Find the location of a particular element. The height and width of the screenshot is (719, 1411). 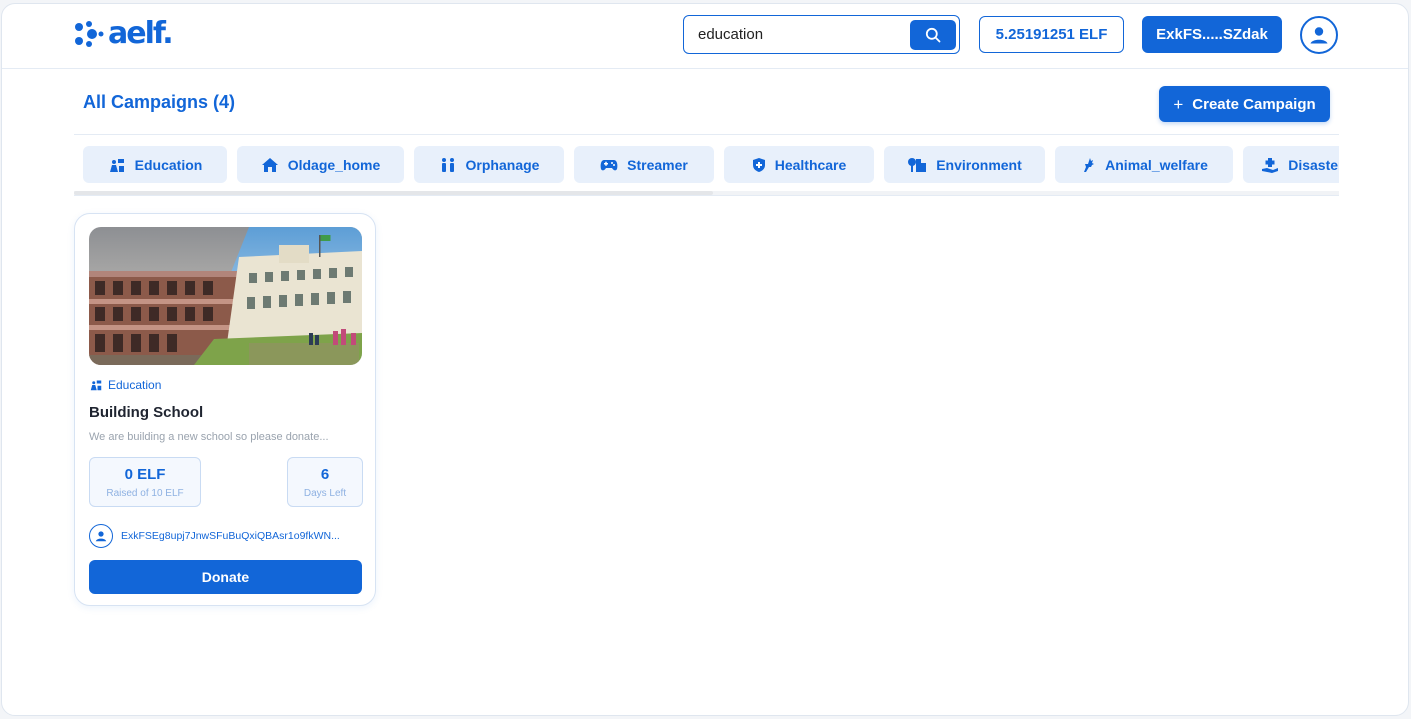

children-icon is located at coordinates (447, 164).